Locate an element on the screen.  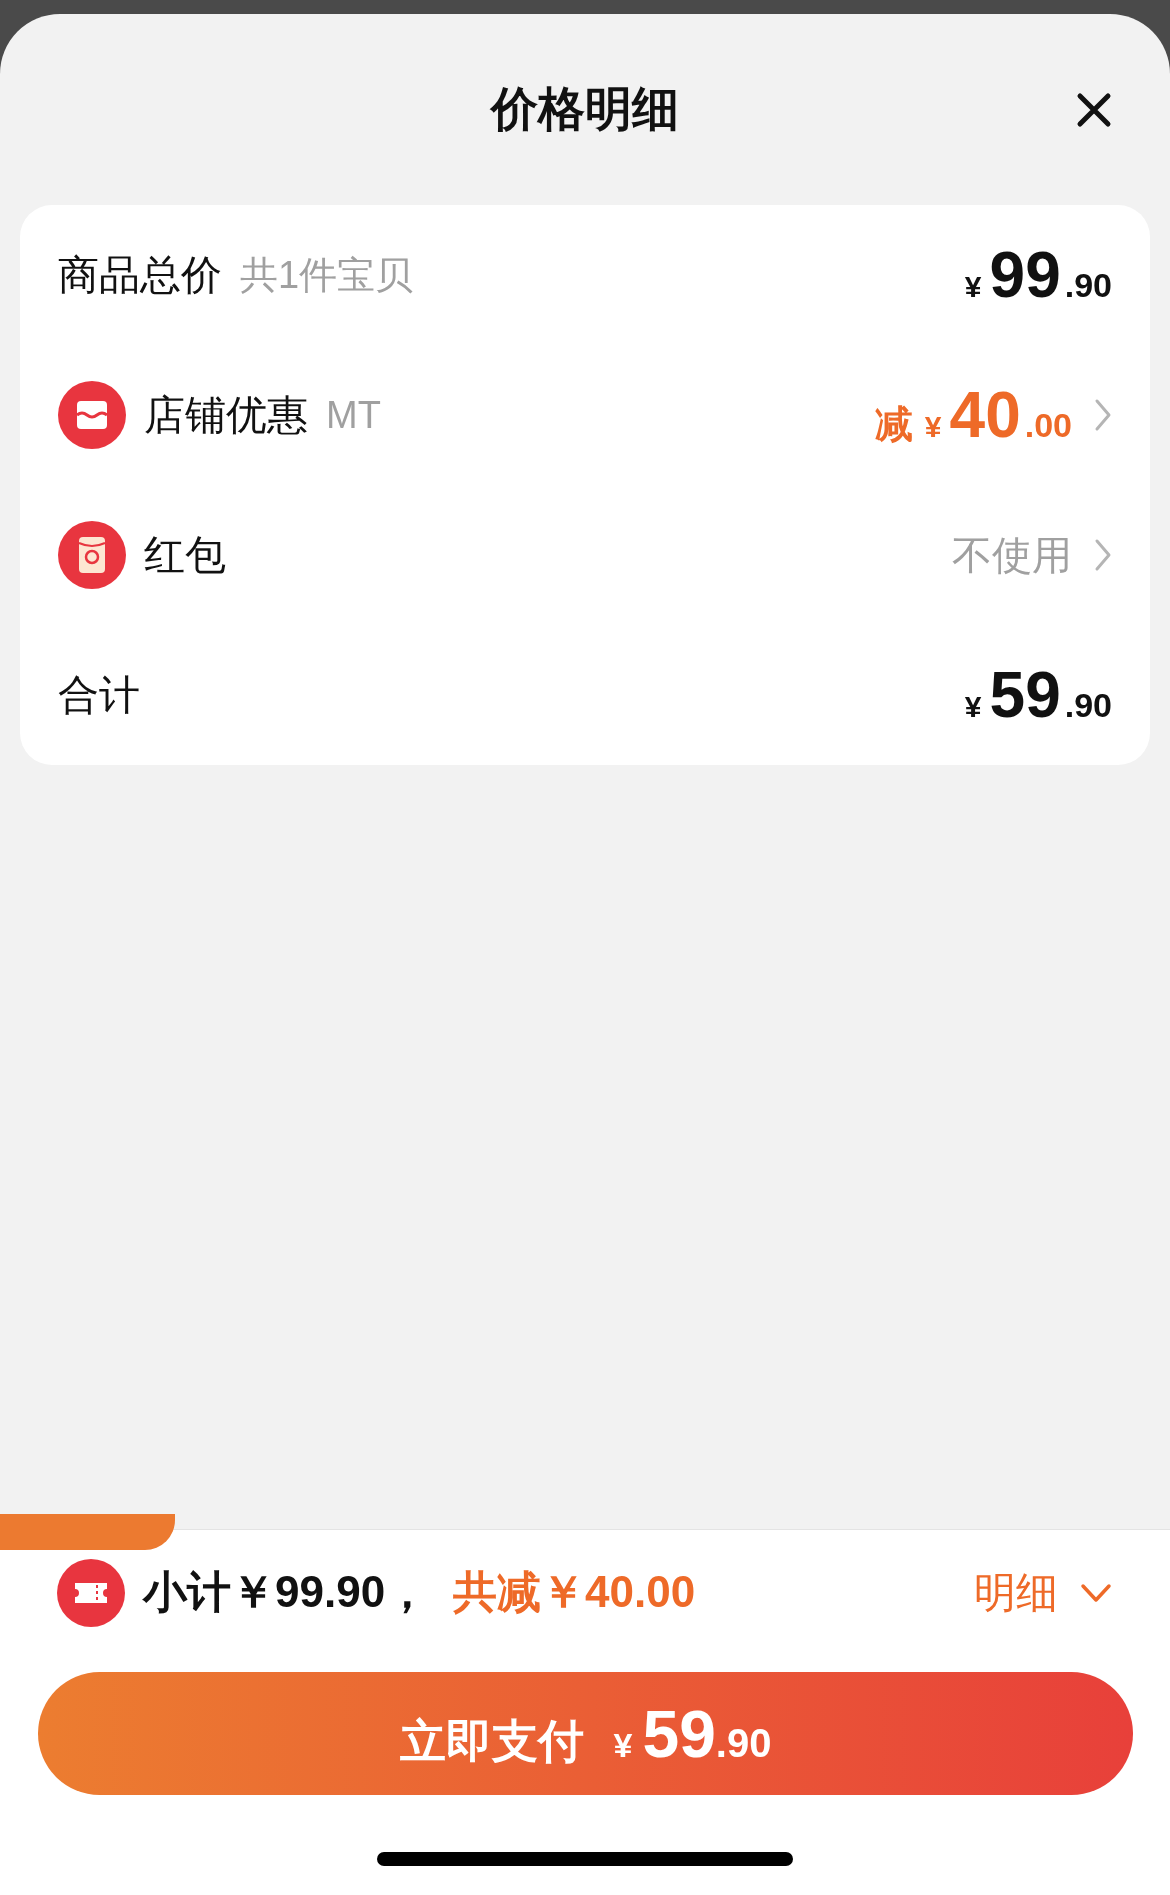
subtotal-text: 小计￥99.90， is located at coordinates (286, 1592).